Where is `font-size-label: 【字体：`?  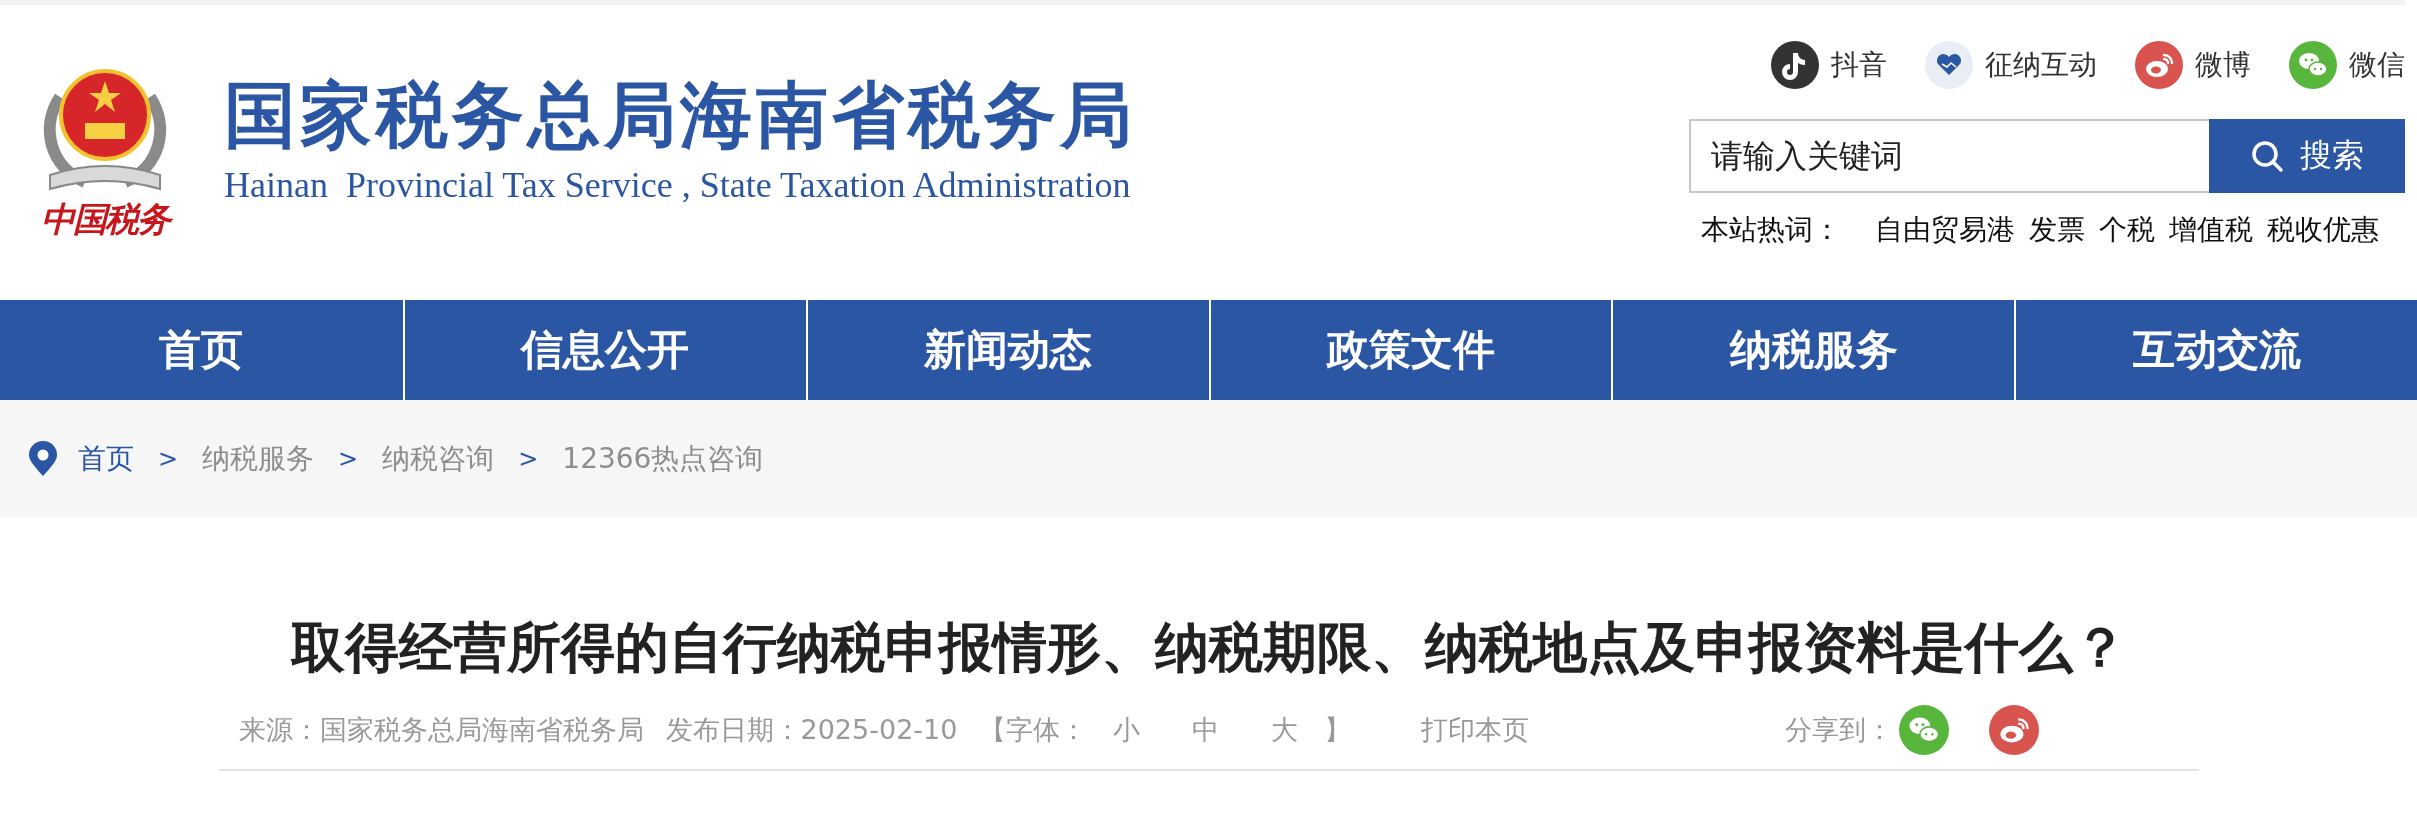 font-size-label: 【字体： is located at coordinates (1033, 730).